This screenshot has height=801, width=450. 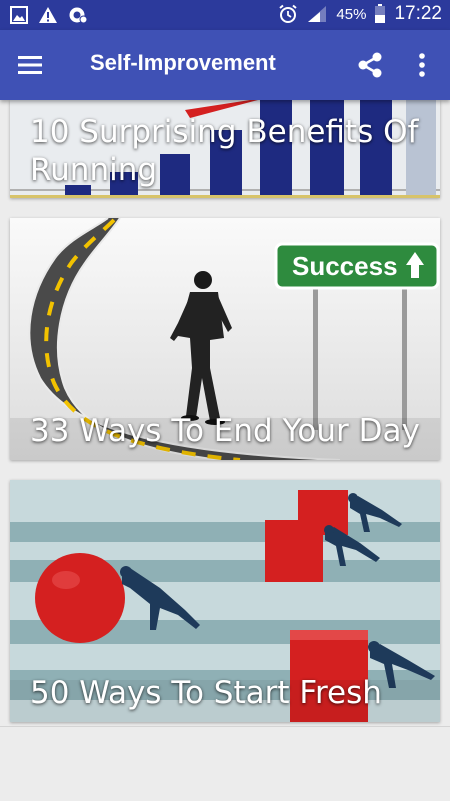 What do you see at coordinates (225, 431) in the screenshot?
I see `article-title: 33 Ways To End Your Day` at bounding box center [225, 431].